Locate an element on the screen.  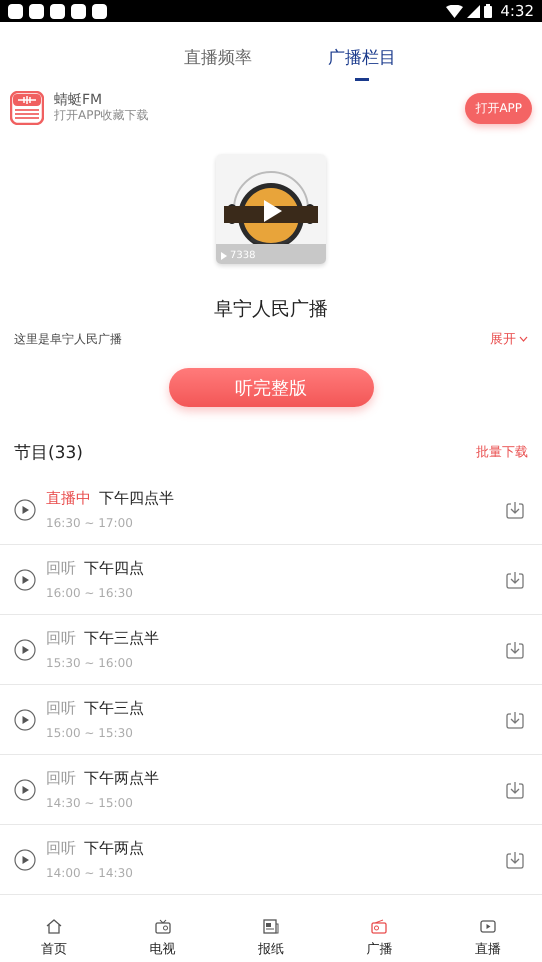
program-status: 直播中 is located at coordinates (68, 498).